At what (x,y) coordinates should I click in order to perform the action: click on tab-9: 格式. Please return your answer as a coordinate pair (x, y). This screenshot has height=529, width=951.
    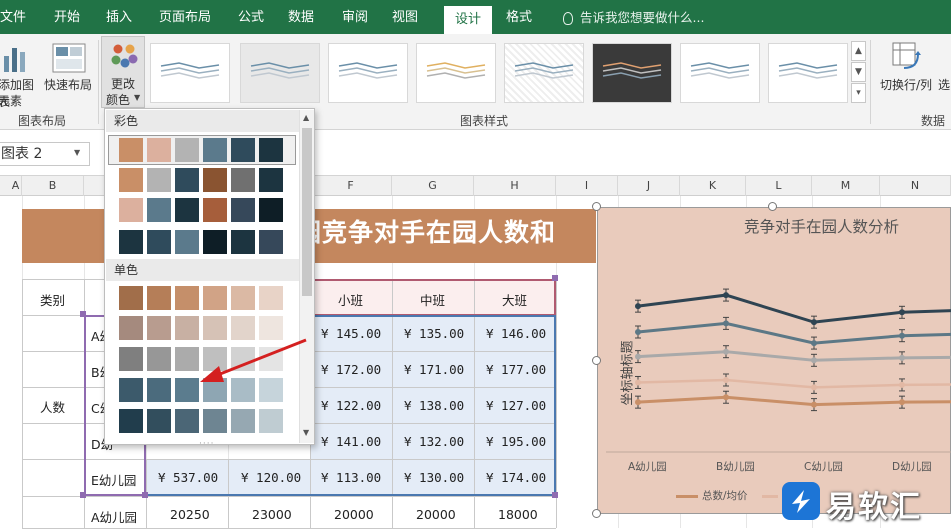
    Looking at the image, I should click on (519, 17).